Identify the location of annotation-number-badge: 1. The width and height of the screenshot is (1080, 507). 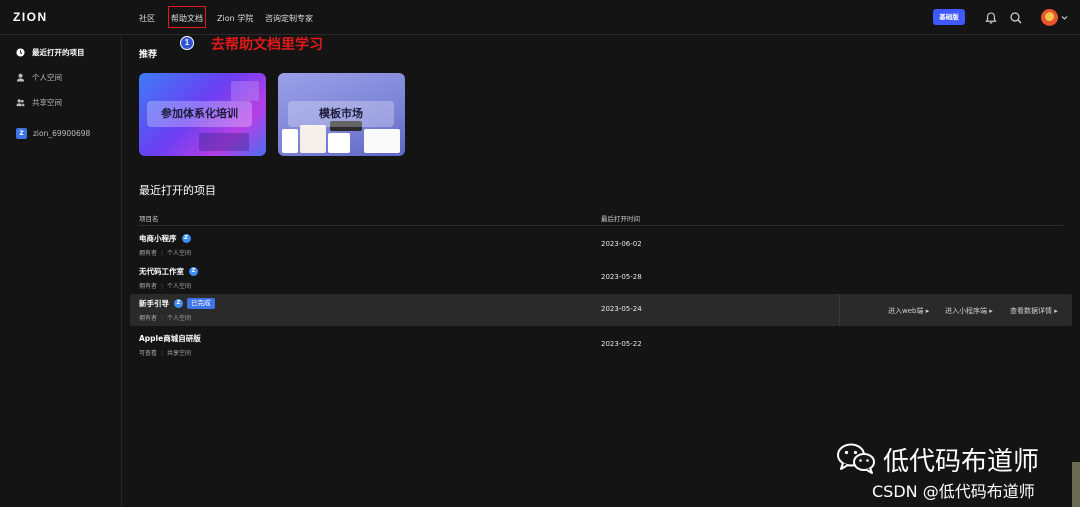
(187, 43).